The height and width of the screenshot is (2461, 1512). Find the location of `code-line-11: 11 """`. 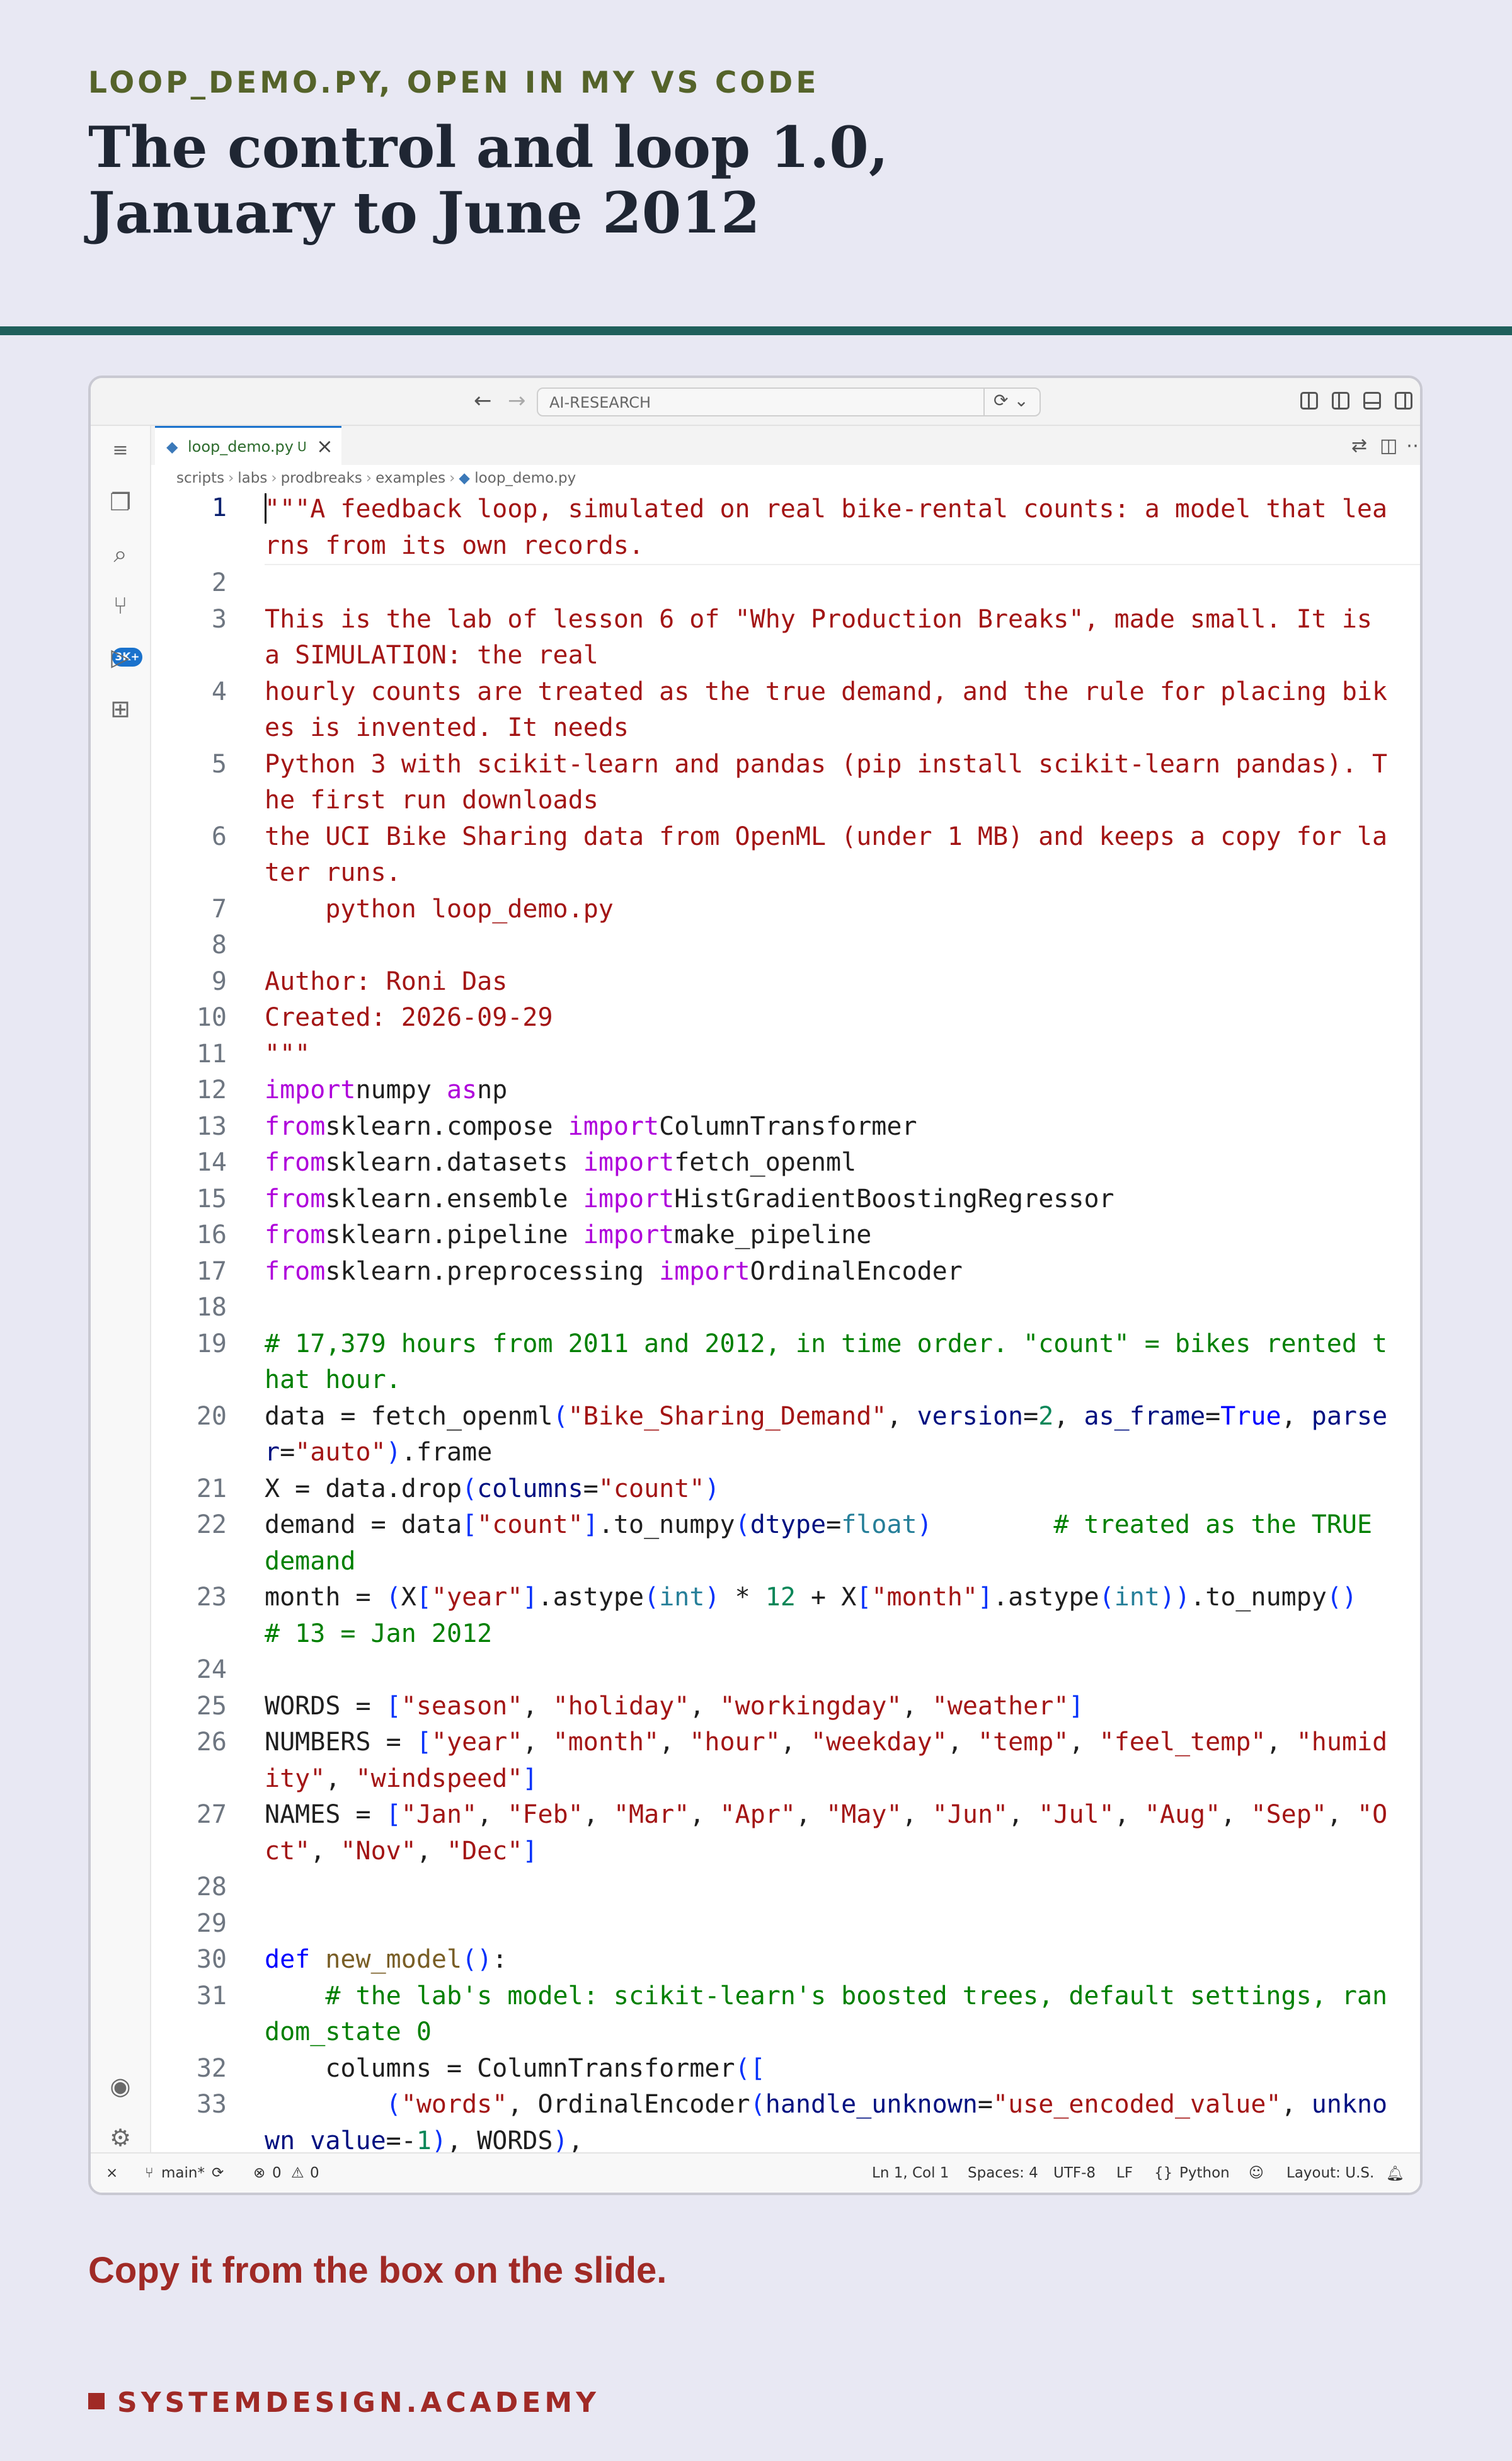

code-line-11: 11 """ is located at coordinates (785, 1055).